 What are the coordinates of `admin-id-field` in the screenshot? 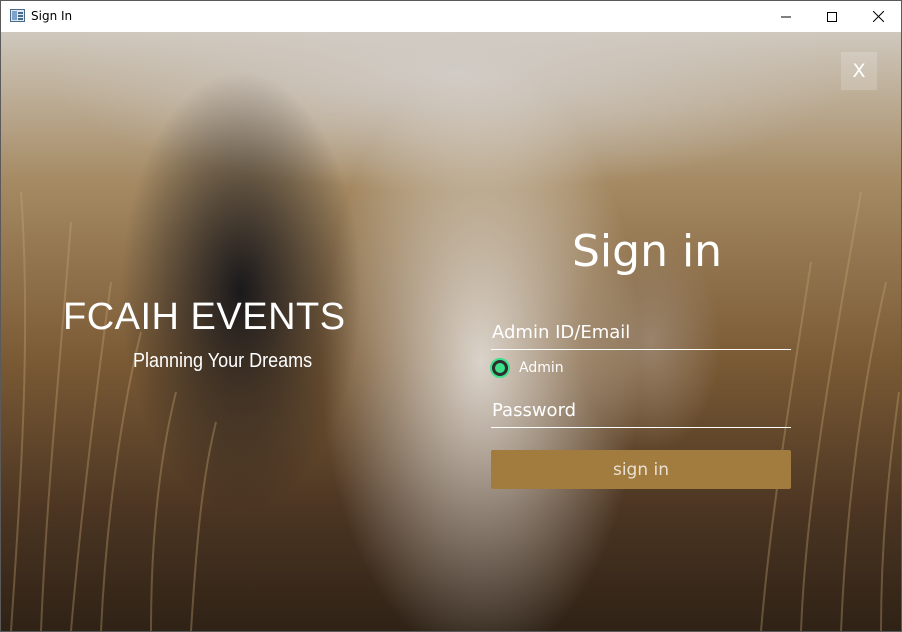 It's located at (641, 332).